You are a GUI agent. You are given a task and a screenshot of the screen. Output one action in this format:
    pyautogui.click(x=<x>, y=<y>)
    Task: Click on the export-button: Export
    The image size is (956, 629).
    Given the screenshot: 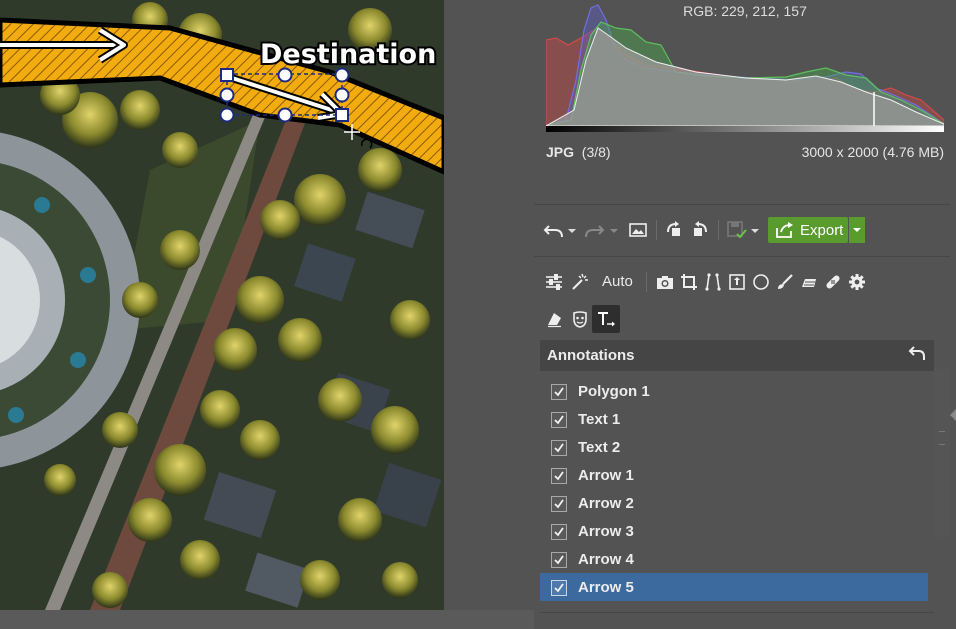 What is the action you would take?
    pyautogui.click(x=808, y=230)
    